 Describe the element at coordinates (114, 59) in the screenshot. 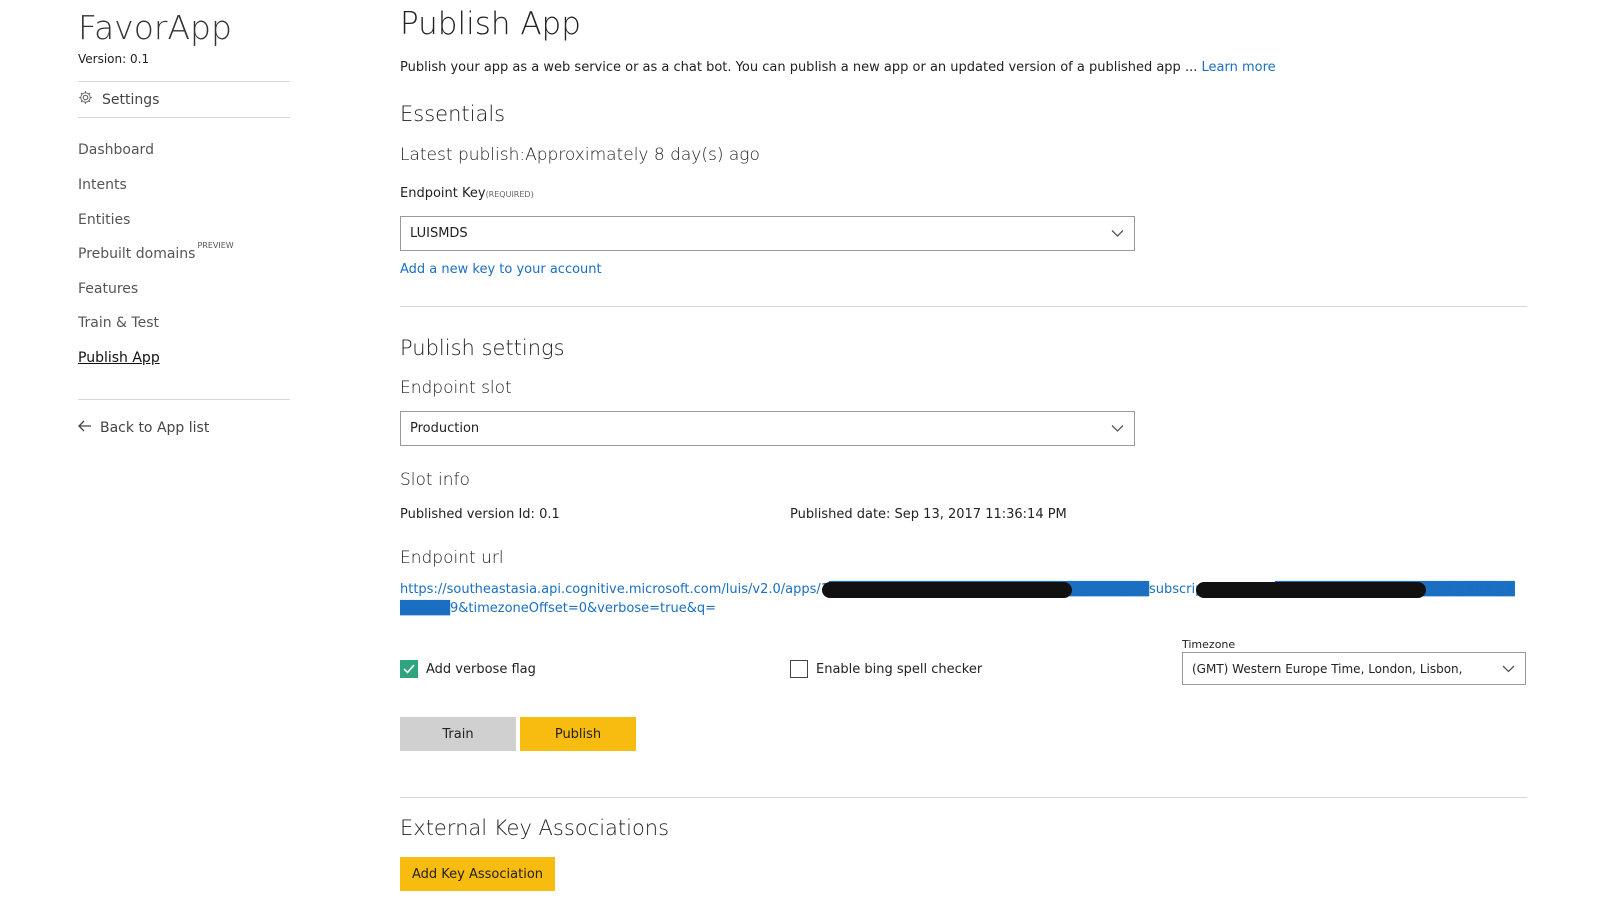

I see `app-version: Version: 0.1` at that location.